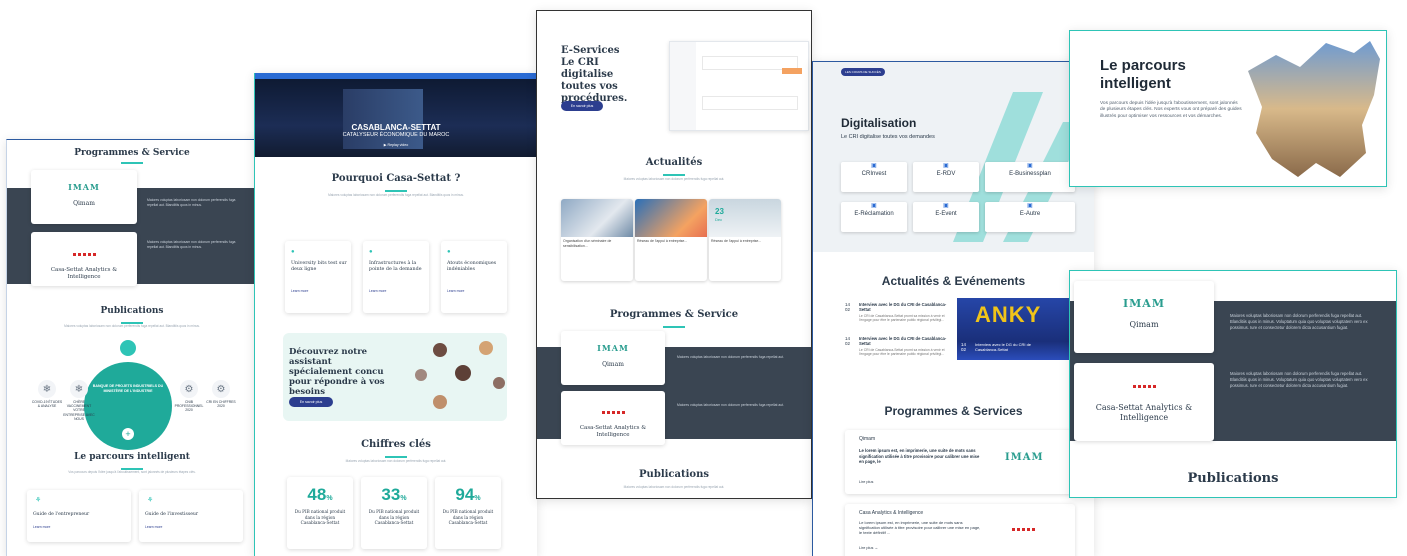  I want to click on news-image, so click(671, 218).